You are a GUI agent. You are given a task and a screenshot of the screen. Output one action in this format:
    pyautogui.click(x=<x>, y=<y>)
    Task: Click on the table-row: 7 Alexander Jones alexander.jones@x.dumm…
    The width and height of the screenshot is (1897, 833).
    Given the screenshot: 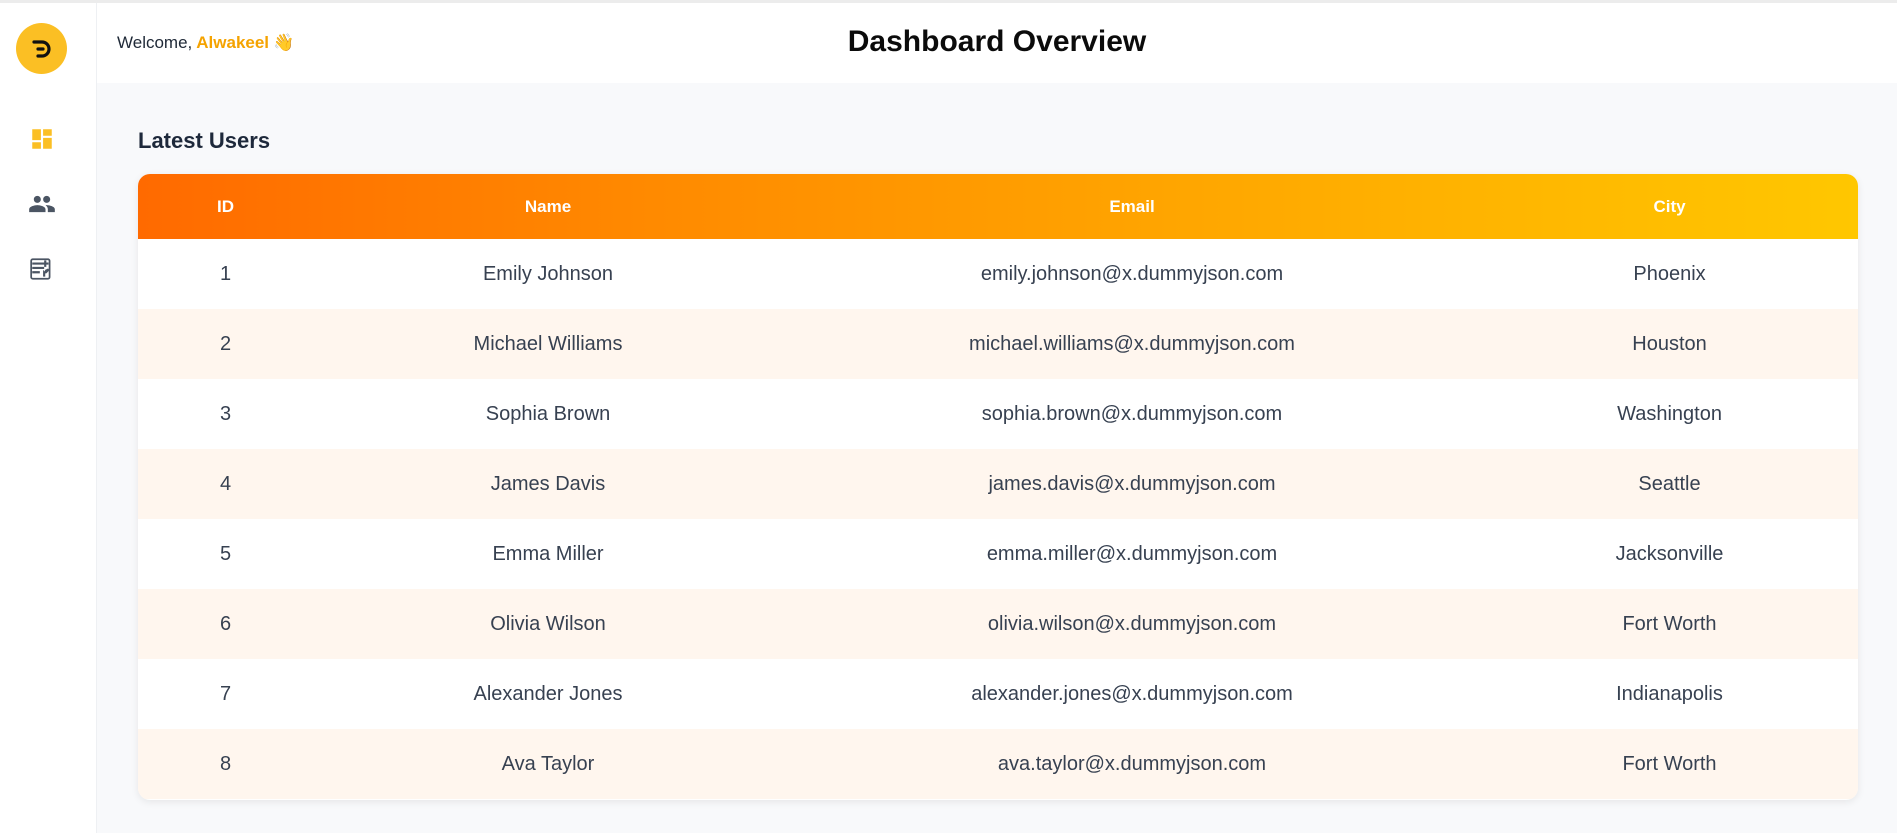 What is the action you would take?
    pyautogui.click(x=998, y=694)
    